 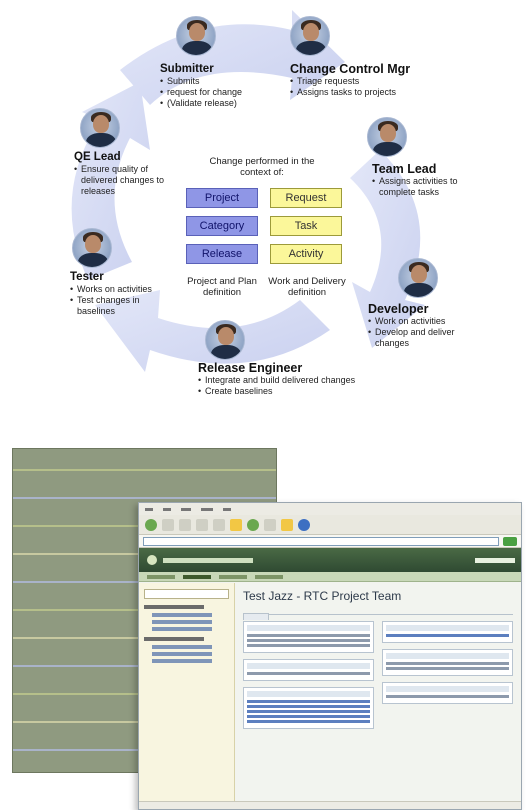 I want to click on role-bullet: Test changes in baselines, so click(x=115, y=306).